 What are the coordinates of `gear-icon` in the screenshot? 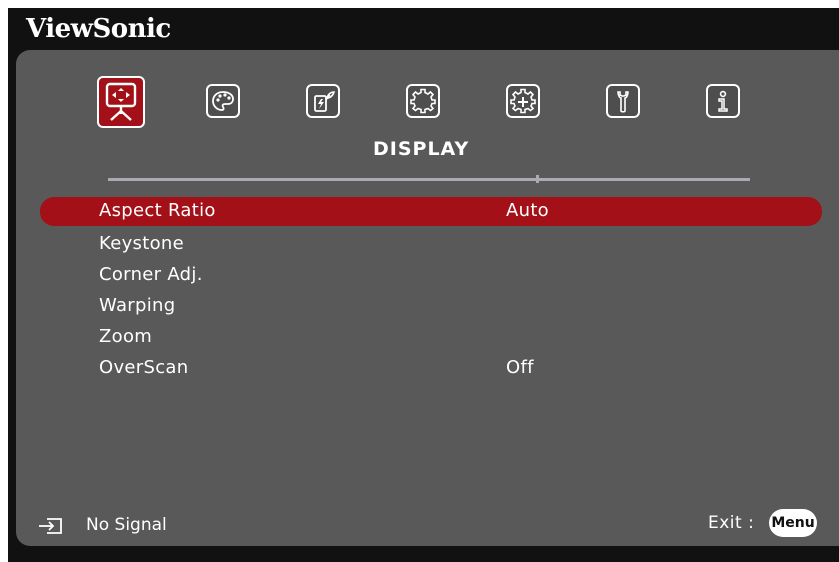 It's located at (423, 101).